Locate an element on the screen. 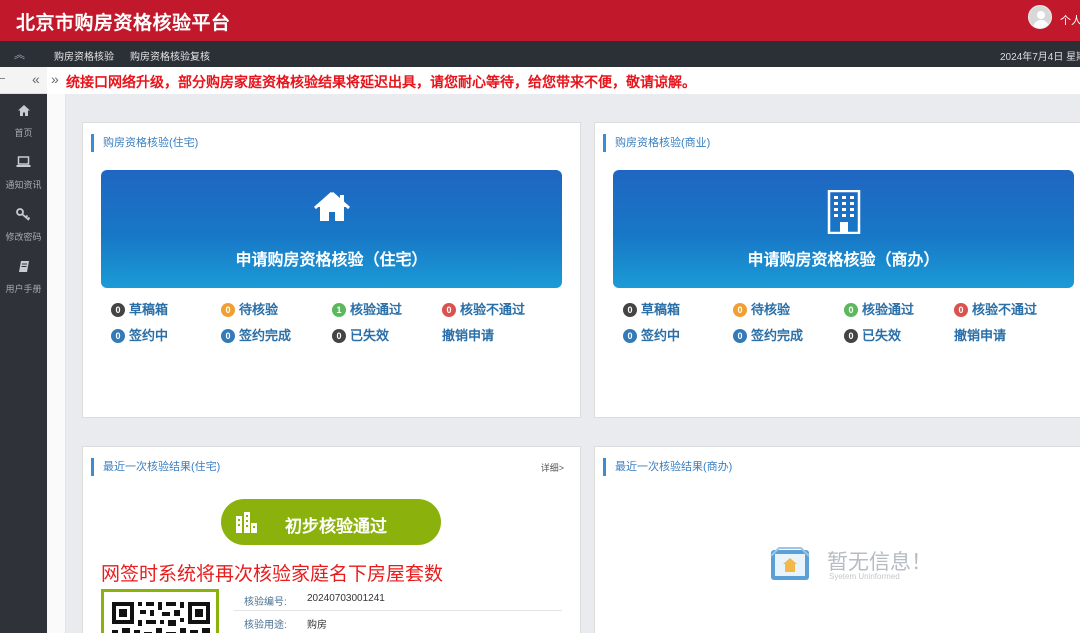 Image resolution: width=1080 pixels, height=633 pixels. laptop-icon is located at coordinates (23, 165).